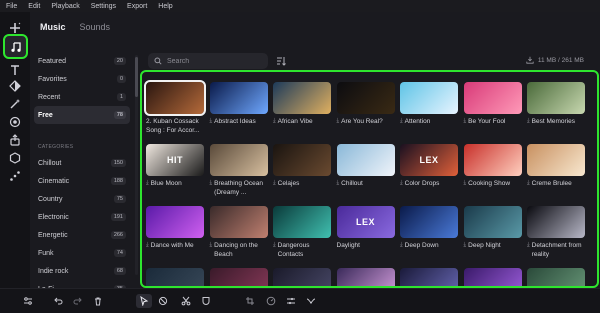 The height and width of the screenshot is (313, 600). Describe the element at coordinates (11, 6) in the screenshot. I see `menu-file: File` at that location.